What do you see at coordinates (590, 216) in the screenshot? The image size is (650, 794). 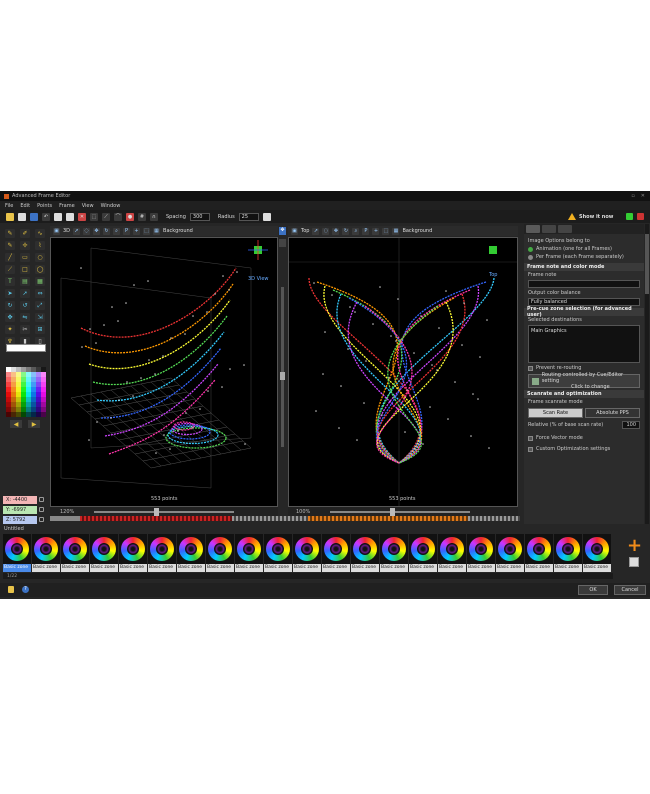 I see `show-it-now-button: Show it now` at bounding box center [590, 216].